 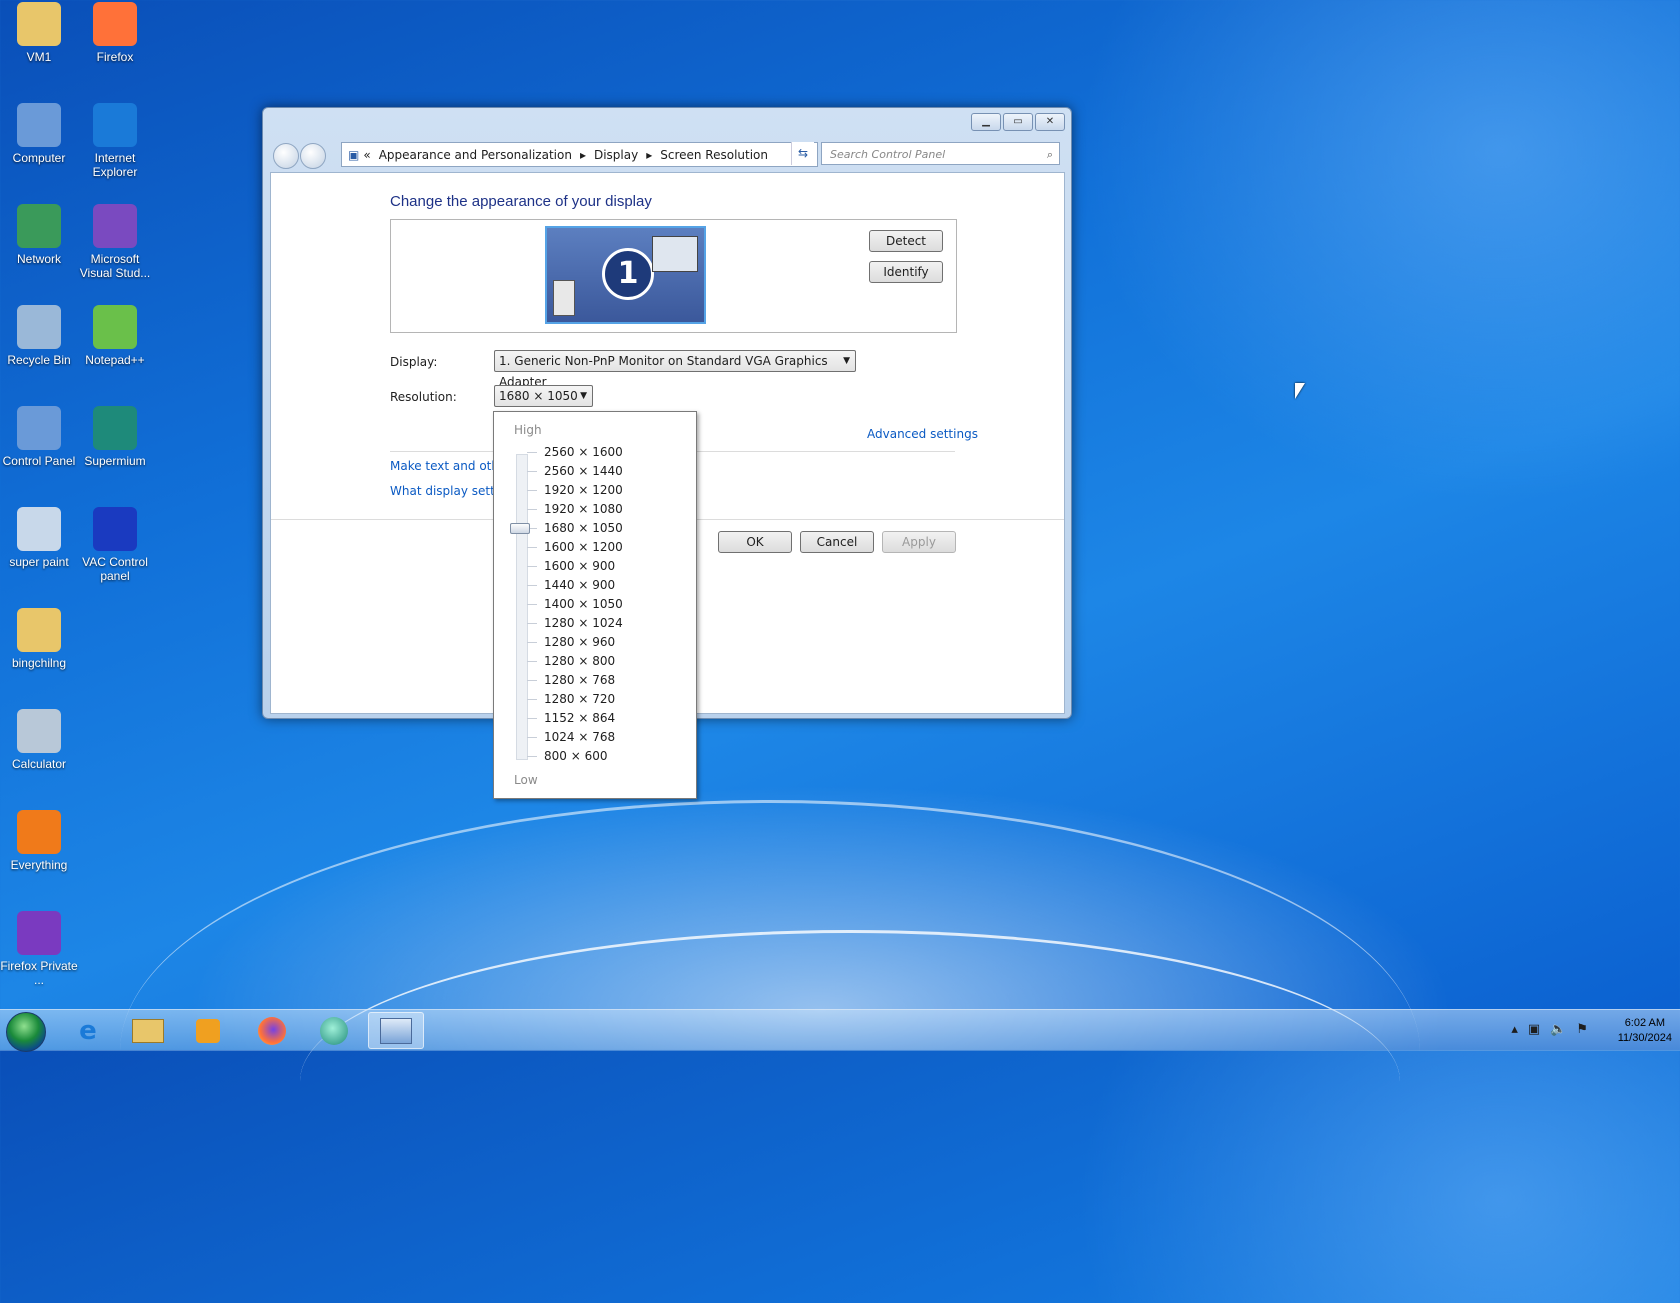 I want to click on taskbar-media-player, so click(x=208, y=1030).